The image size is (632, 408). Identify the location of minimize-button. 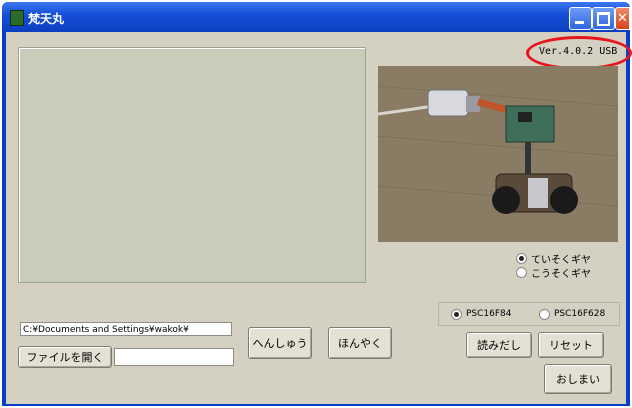
(580, 18).